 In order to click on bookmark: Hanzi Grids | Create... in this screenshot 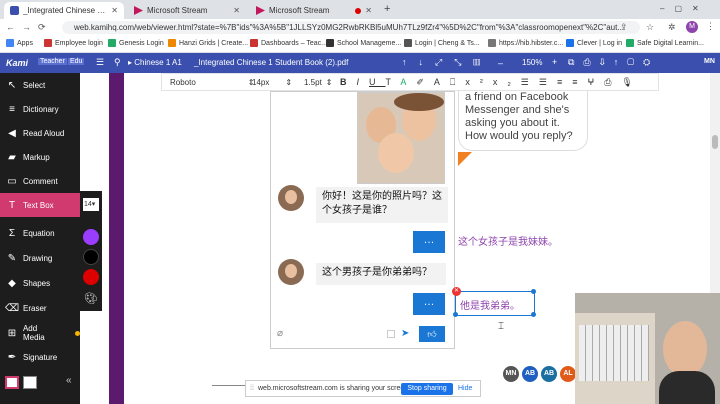, I will do `click(208, 43)`.